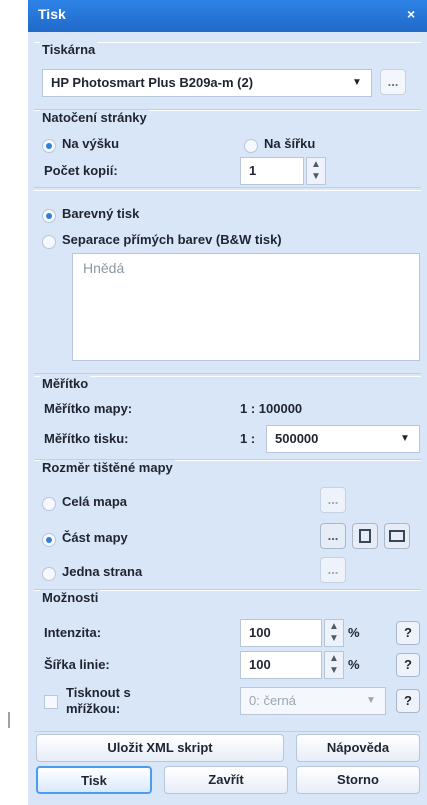  Describe the element at coordinates (77, 664) in the screenshot. I see `line-width-label: Šířka linie:` at that location.